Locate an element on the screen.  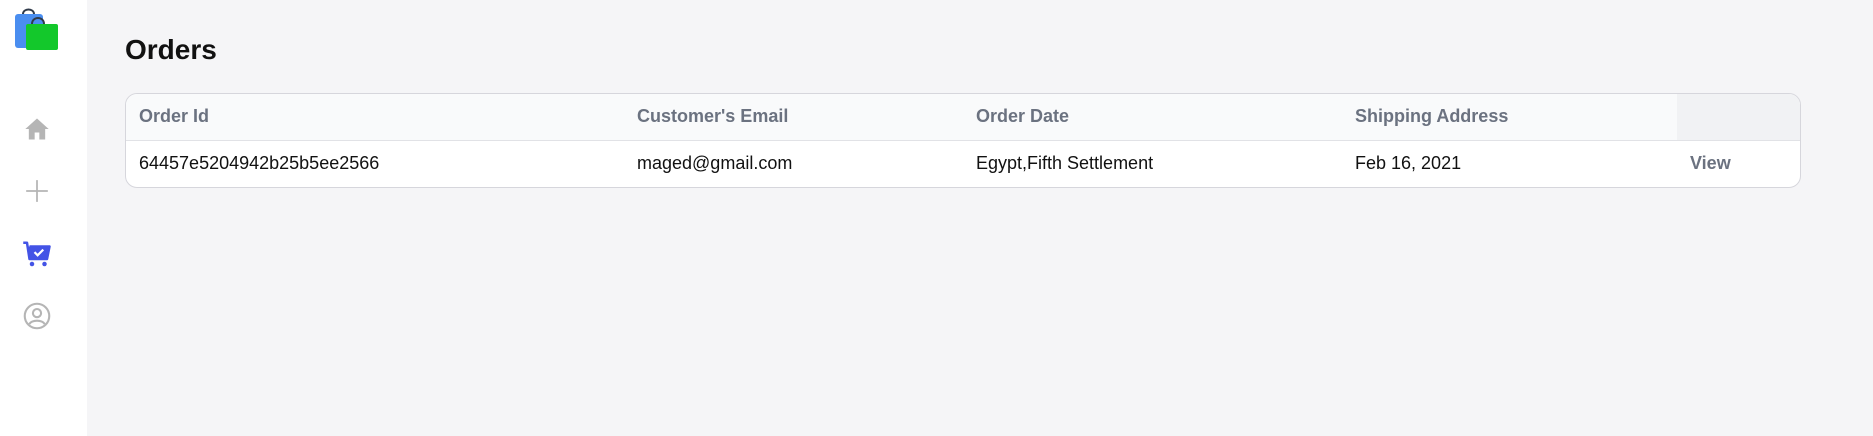
column-header-order-id: Order Id is located at coordinates (375, 117).